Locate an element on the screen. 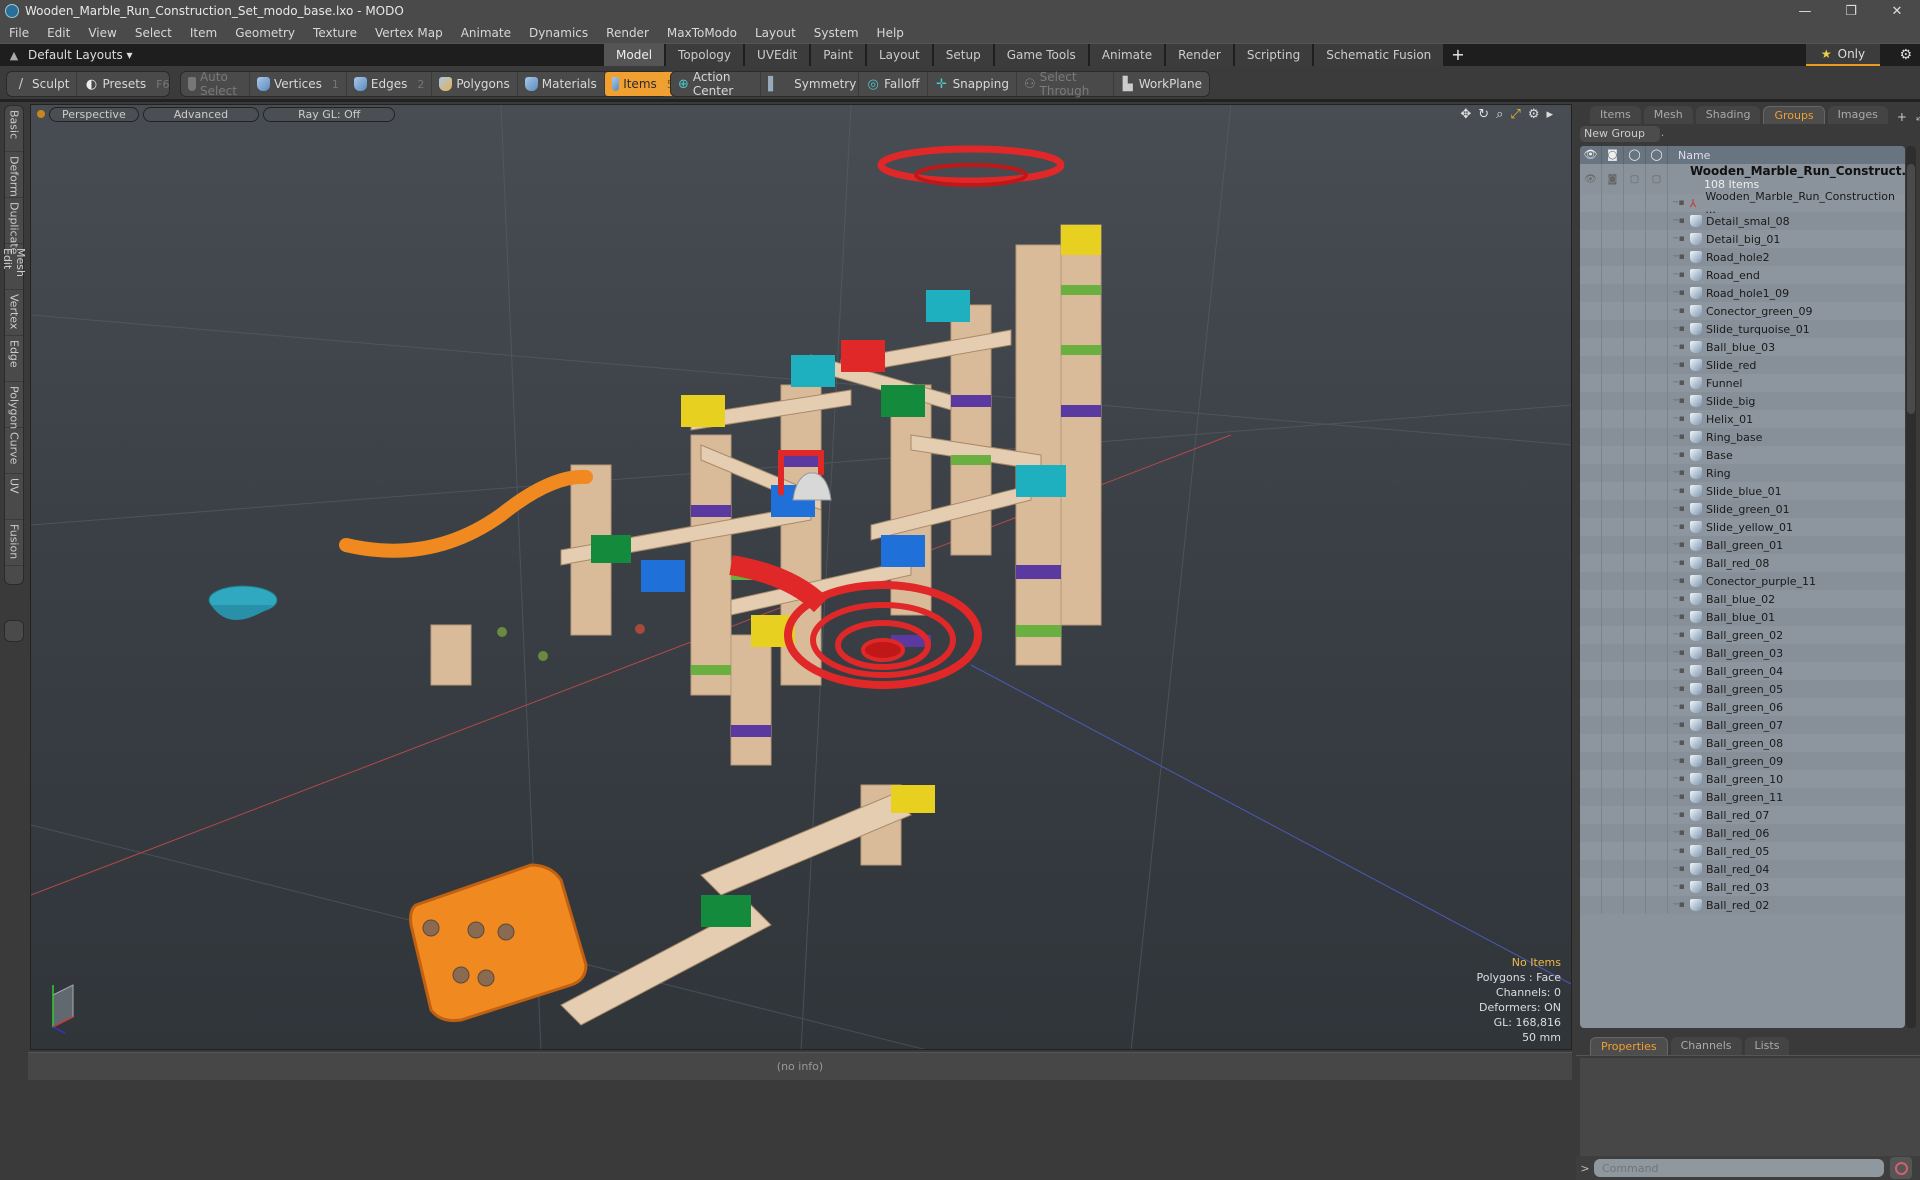 The image size is (1920, 1180). list-item: ┈▪ Conector_purple_11 is located at coordinates (1742, 581).